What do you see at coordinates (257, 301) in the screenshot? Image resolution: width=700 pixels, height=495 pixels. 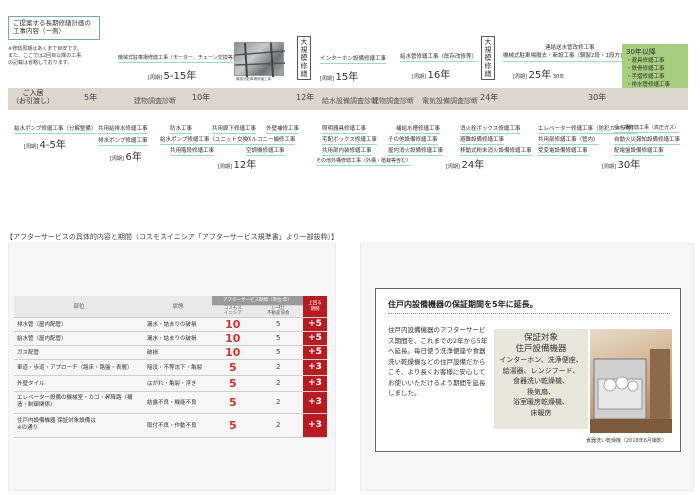 I see `header-period: アフターサービス期間（単位:年）` at bounding box center [257, 301].